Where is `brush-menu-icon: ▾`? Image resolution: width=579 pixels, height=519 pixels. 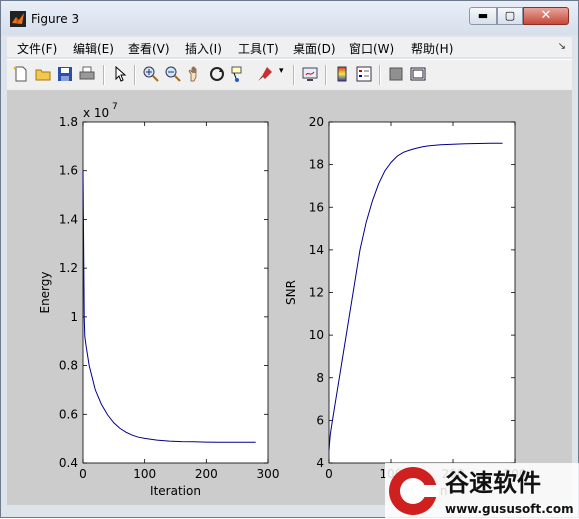
brush-menu-icon: ▾ is located at coordinates (283, 74).